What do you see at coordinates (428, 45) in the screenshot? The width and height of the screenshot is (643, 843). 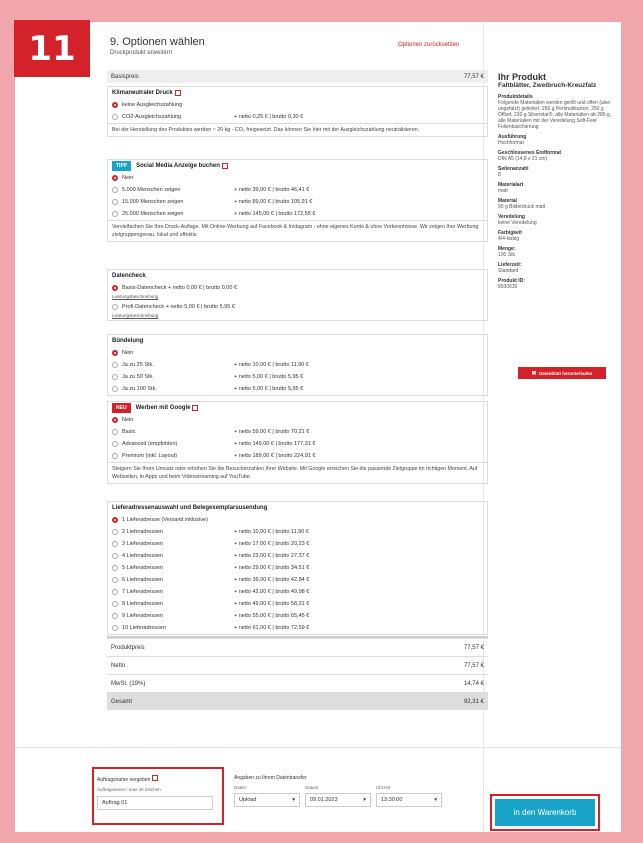 I see `reset-options-link: Optionen zurücksetzen` at bounding box center [428, 45].